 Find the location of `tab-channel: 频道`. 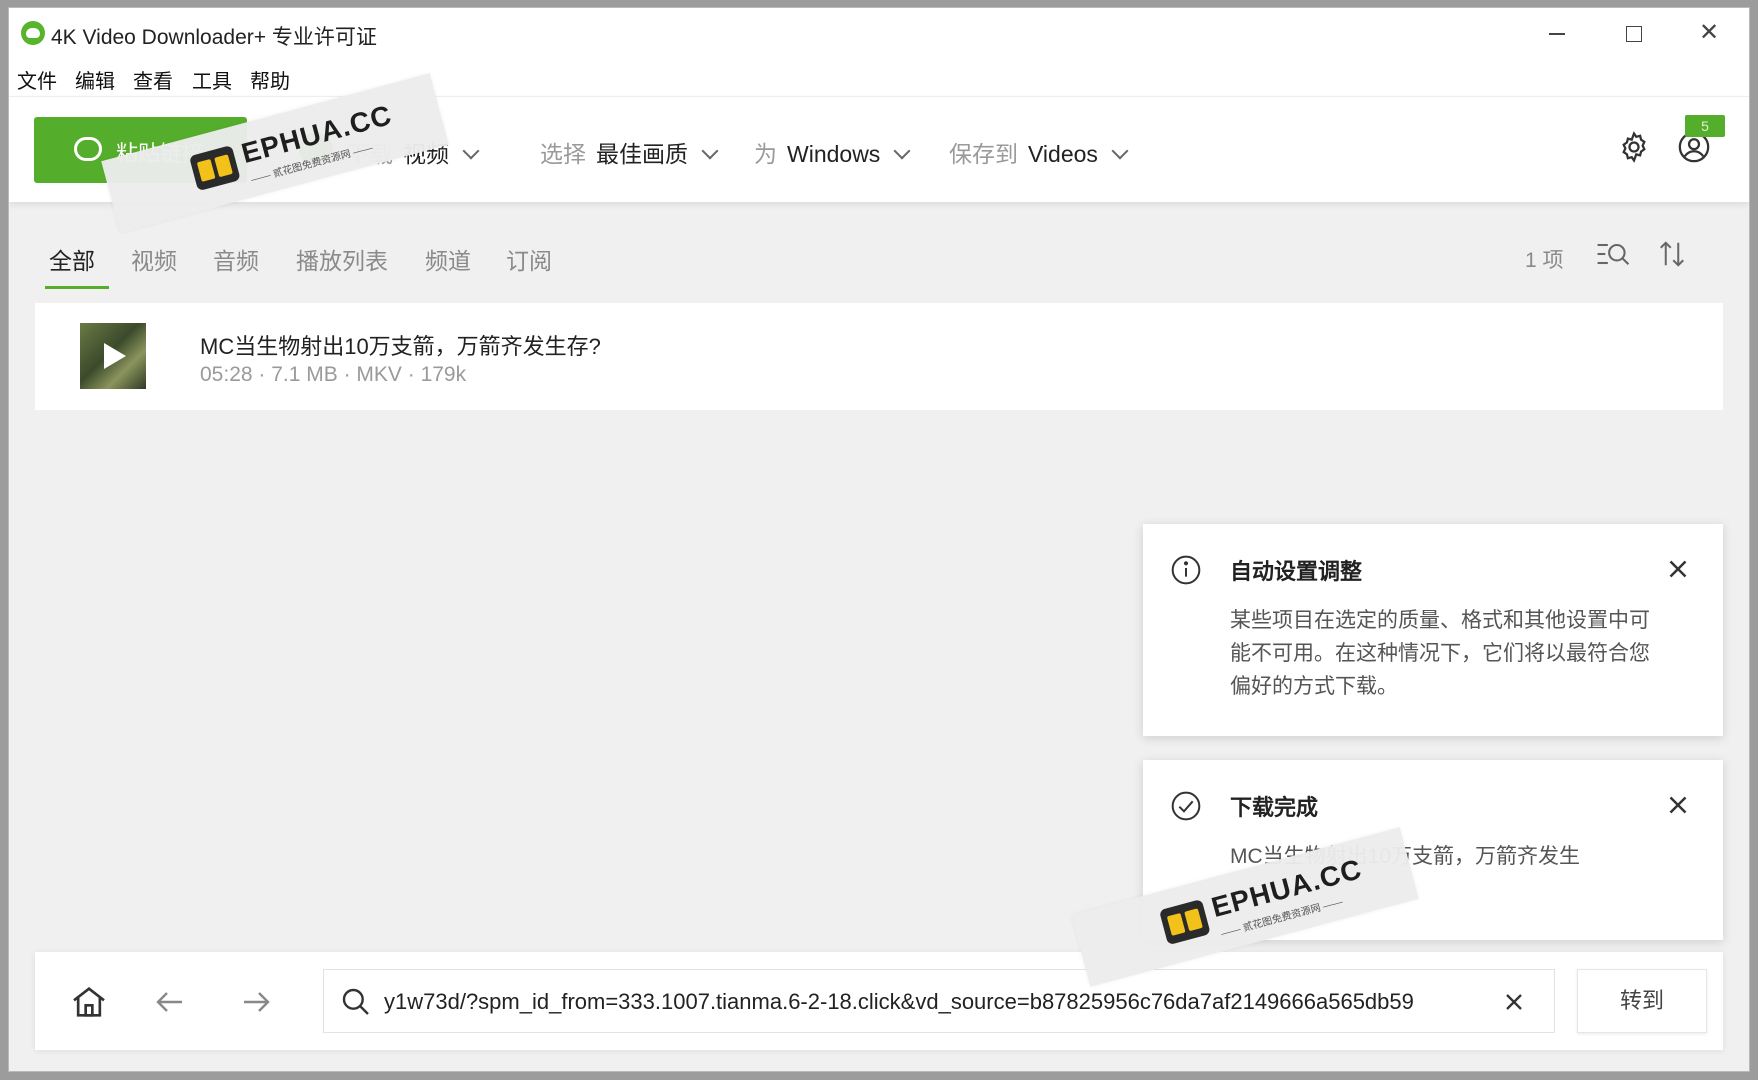

tab-channel: 频道 is located at coordinates (448, 259).